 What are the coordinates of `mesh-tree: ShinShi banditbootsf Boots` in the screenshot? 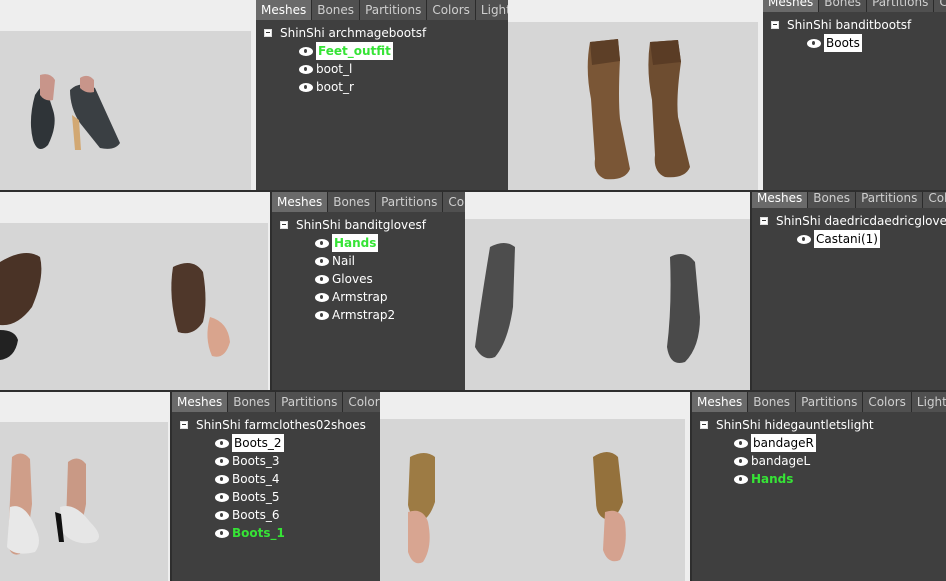 It's located at (841, 34).